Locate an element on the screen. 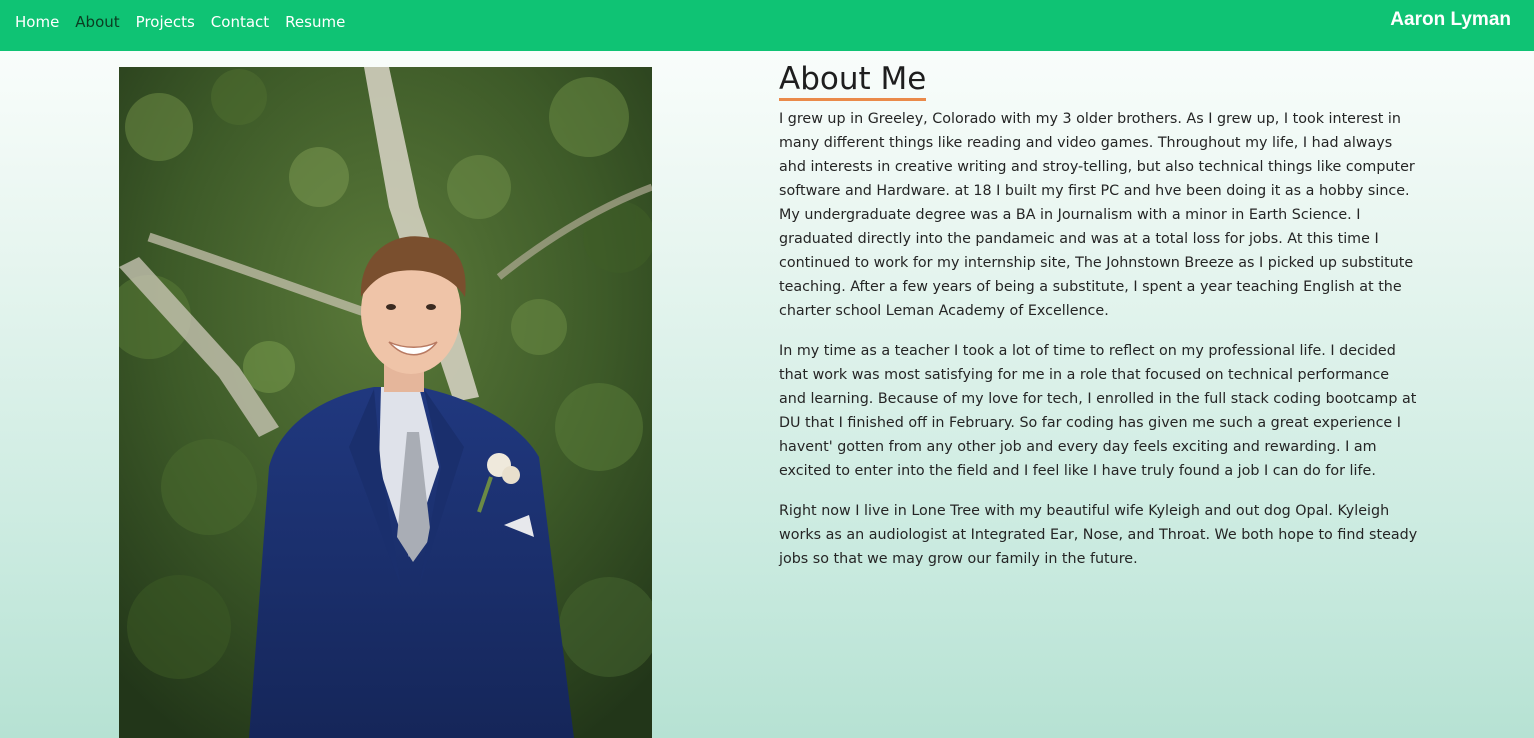  nav-link-projects: Projects is located at coordinates (165, 22).